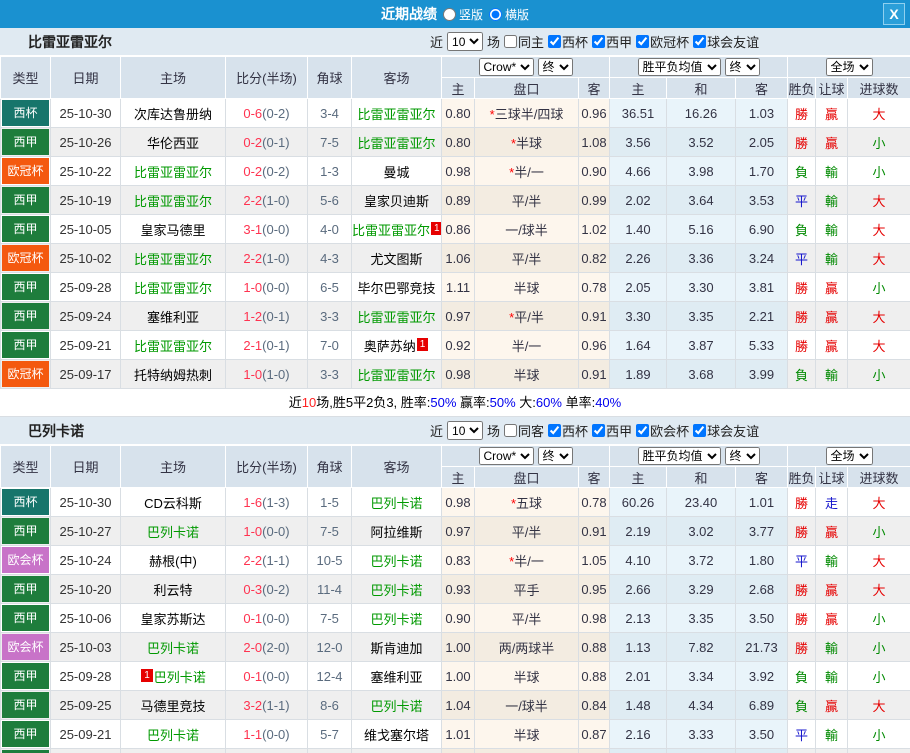  I want to click on euro-home-odds: 1.48, so click(638, 705).